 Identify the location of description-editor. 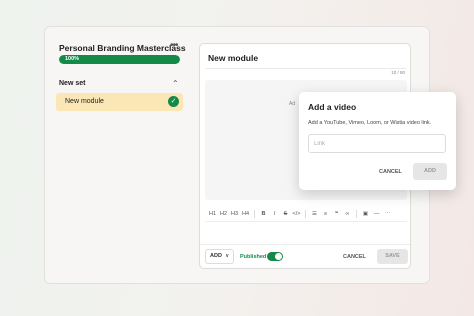
(306, 232).